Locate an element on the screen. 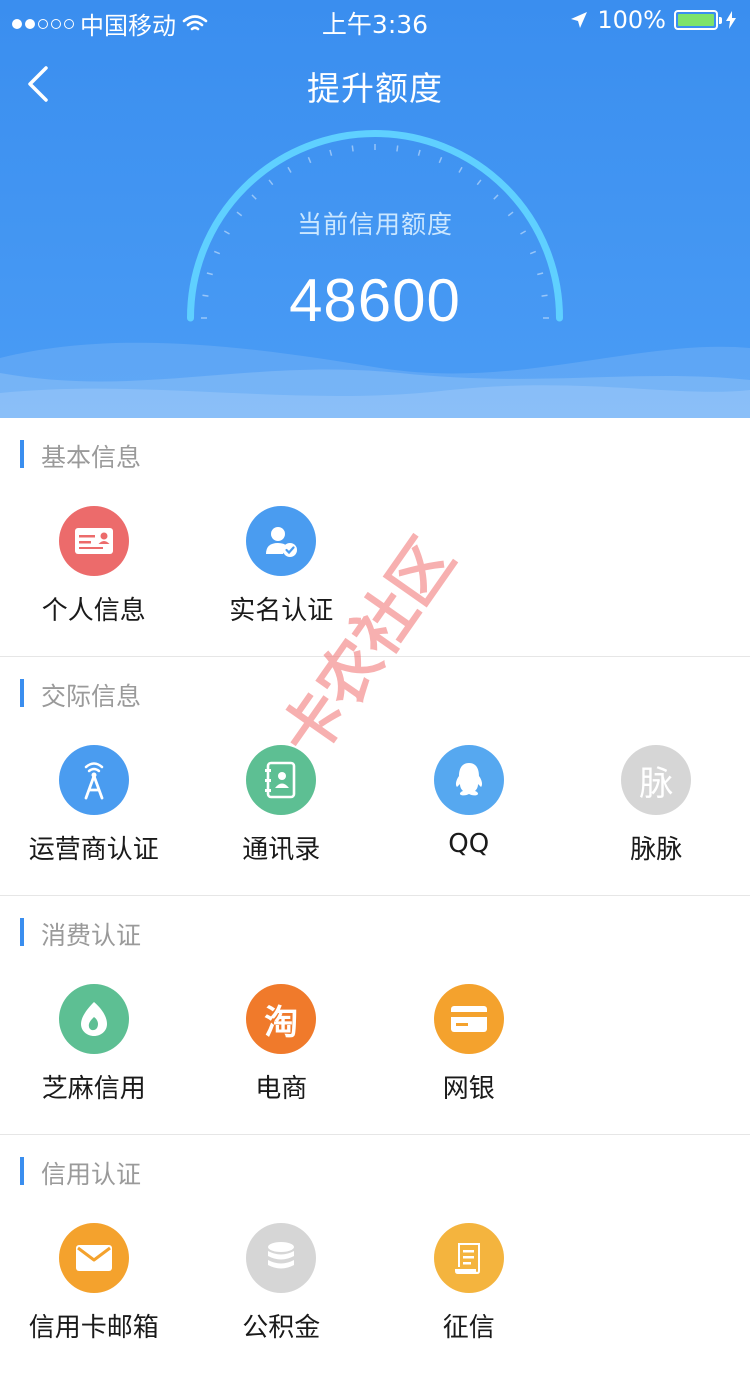 The height and width of the screenshot is (1373, 750). item-label: 网银 is located at coordinates (469, 1086).